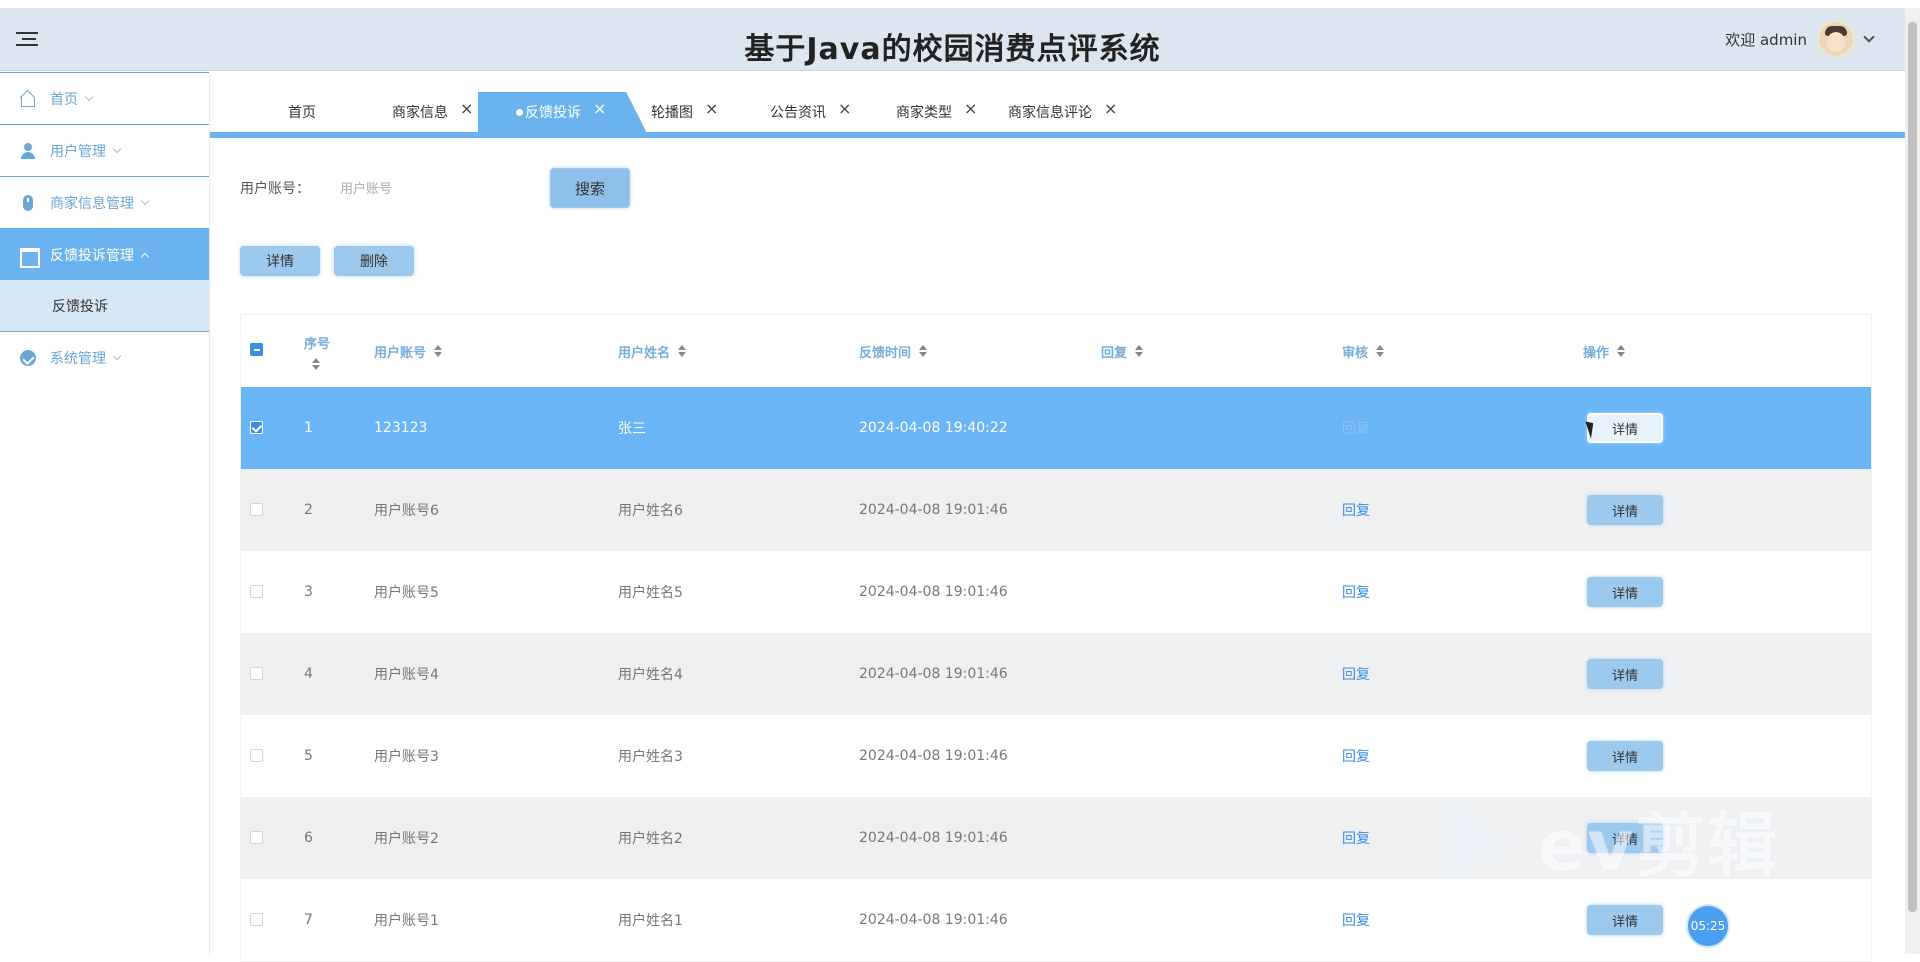 This screenshot has height=962, width=1920. Describe the element at coordinates (406, 593) in the screenshot. I see `cell-account: 用户账号5` at that location.